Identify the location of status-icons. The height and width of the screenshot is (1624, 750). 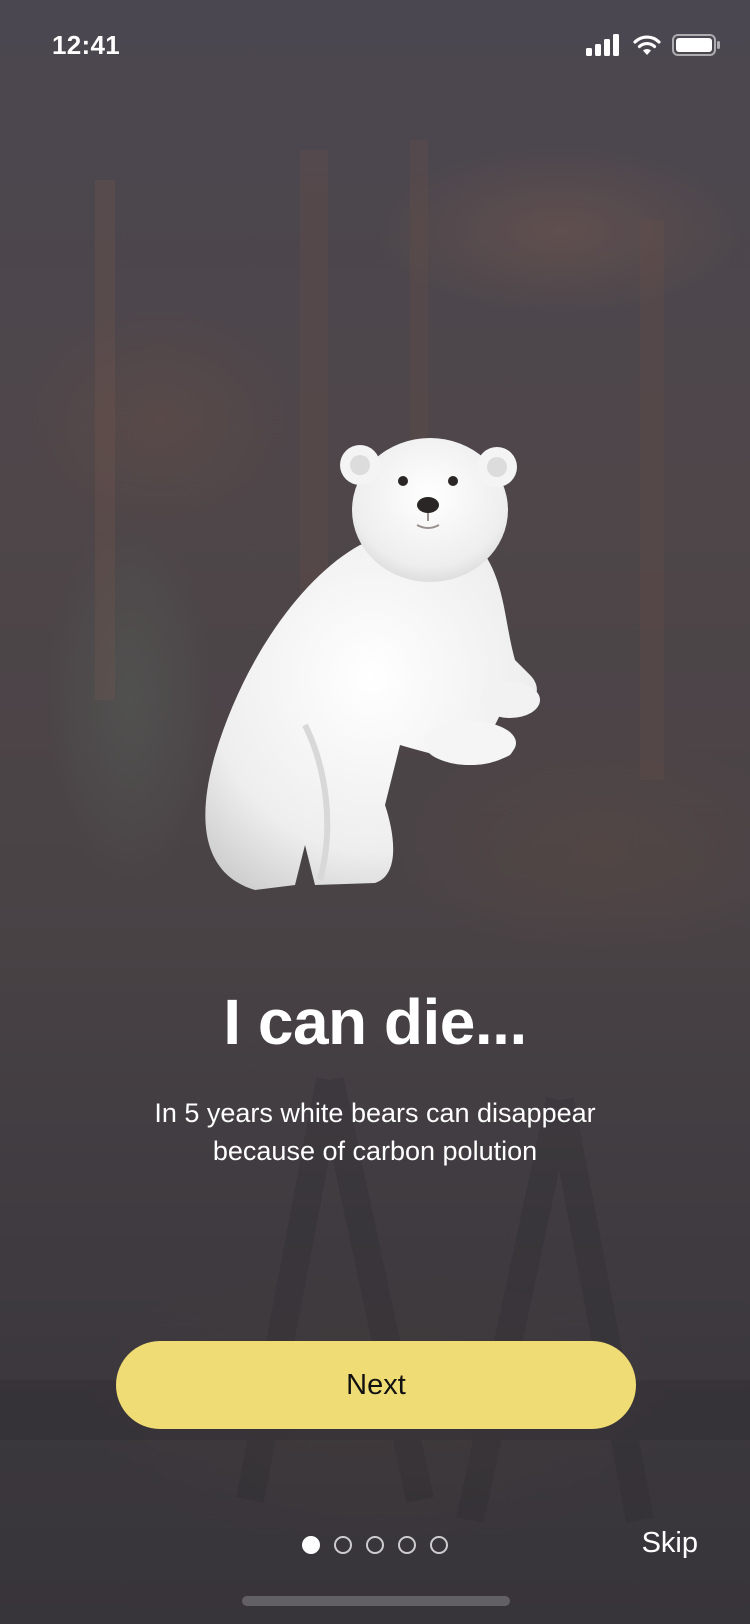
(653, 45).